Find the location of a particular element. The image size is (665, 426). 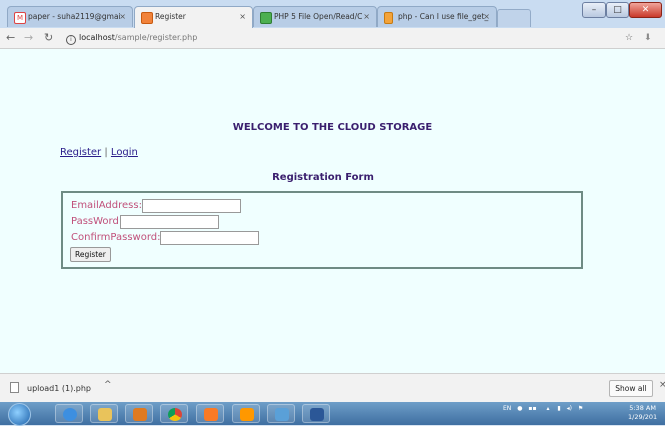

browser-toolbar: ← → ↻ i localhost/sample/register.php ☆ ⬇ is located at coordinates (332, 38).